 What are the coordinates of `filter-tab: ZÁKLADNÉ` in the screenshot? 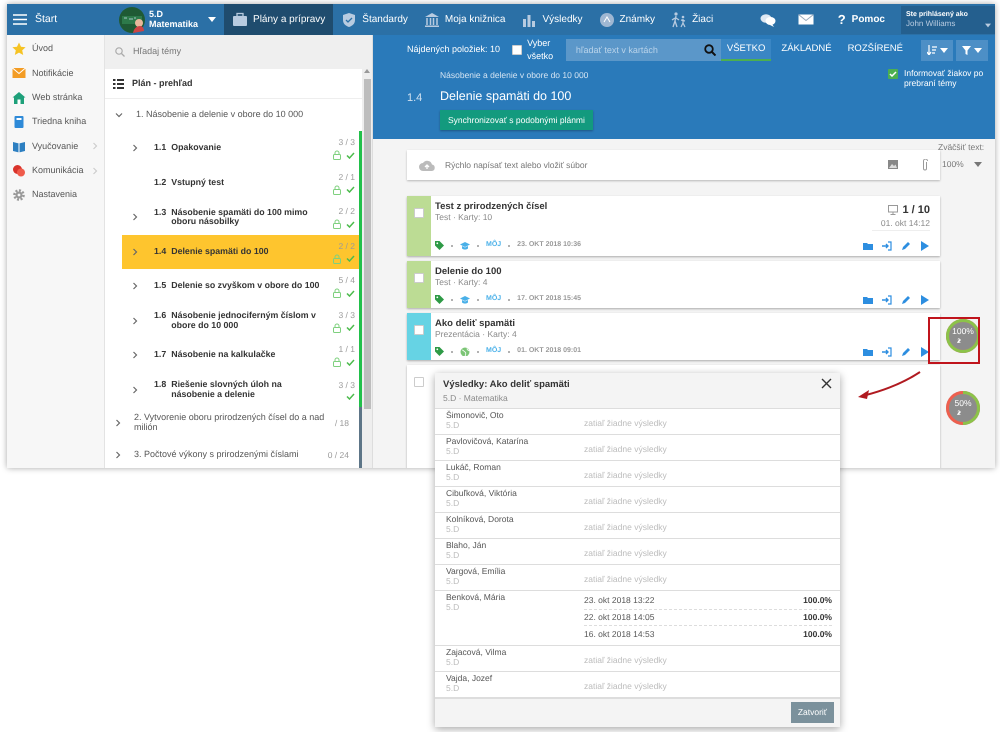 It's located at (806, 50).